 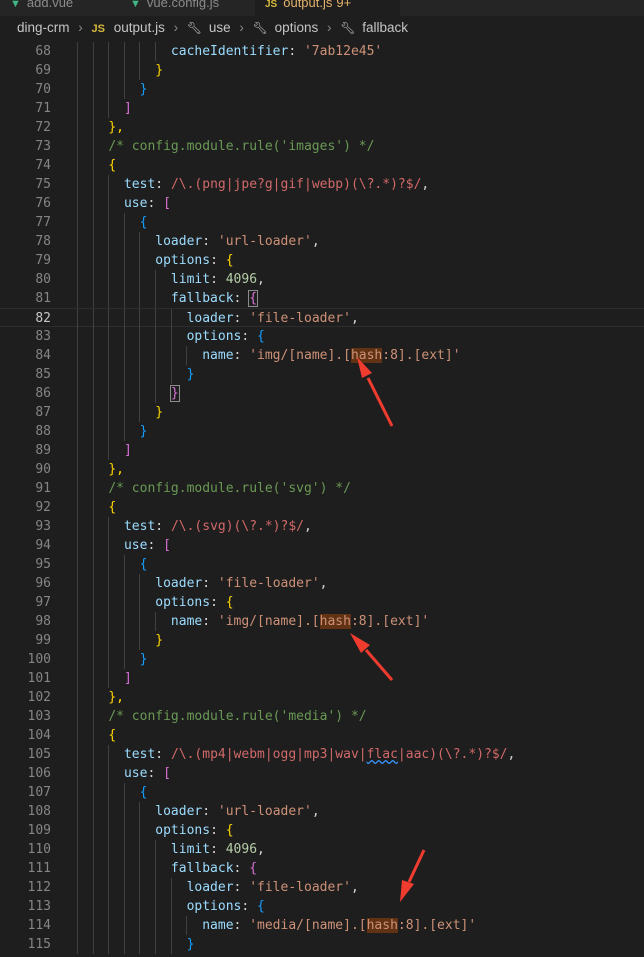 What do you see at coordinates (60, 8) in the screenshot?
I see `tab-add-vue: ▼ add.vue` at bounding box center [60, 8].